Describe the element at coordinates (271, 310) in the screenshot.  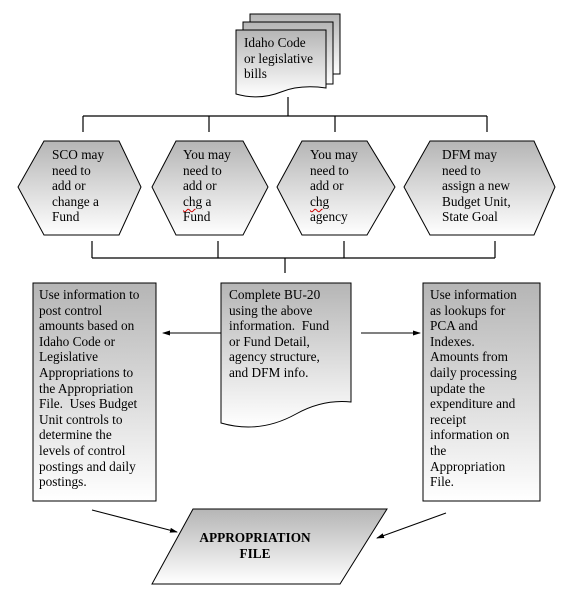
I see `text-line: using the above` at that location.